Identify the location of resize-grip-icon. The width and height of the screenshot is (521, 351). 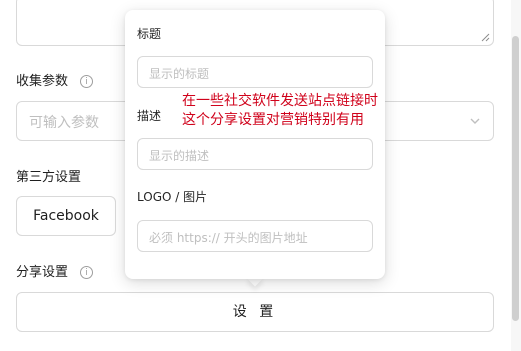
(485, 37).